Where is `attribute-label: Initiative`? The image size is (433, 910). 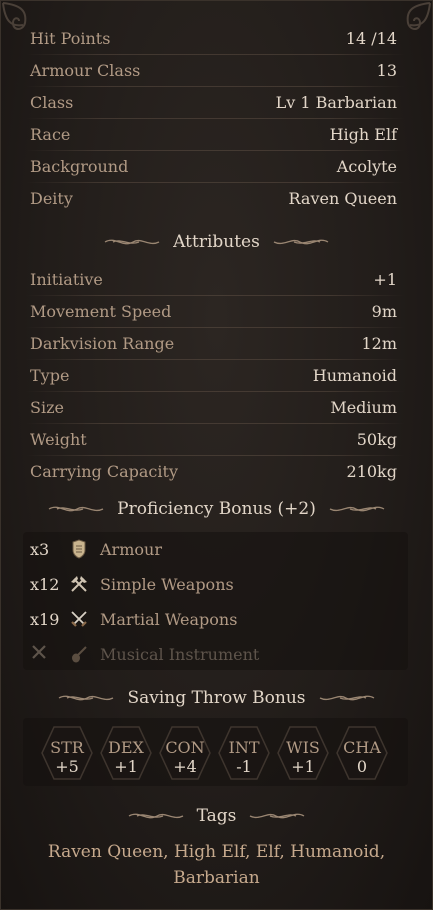
attribute-label: Initiative is located at coordinates (66, 279).